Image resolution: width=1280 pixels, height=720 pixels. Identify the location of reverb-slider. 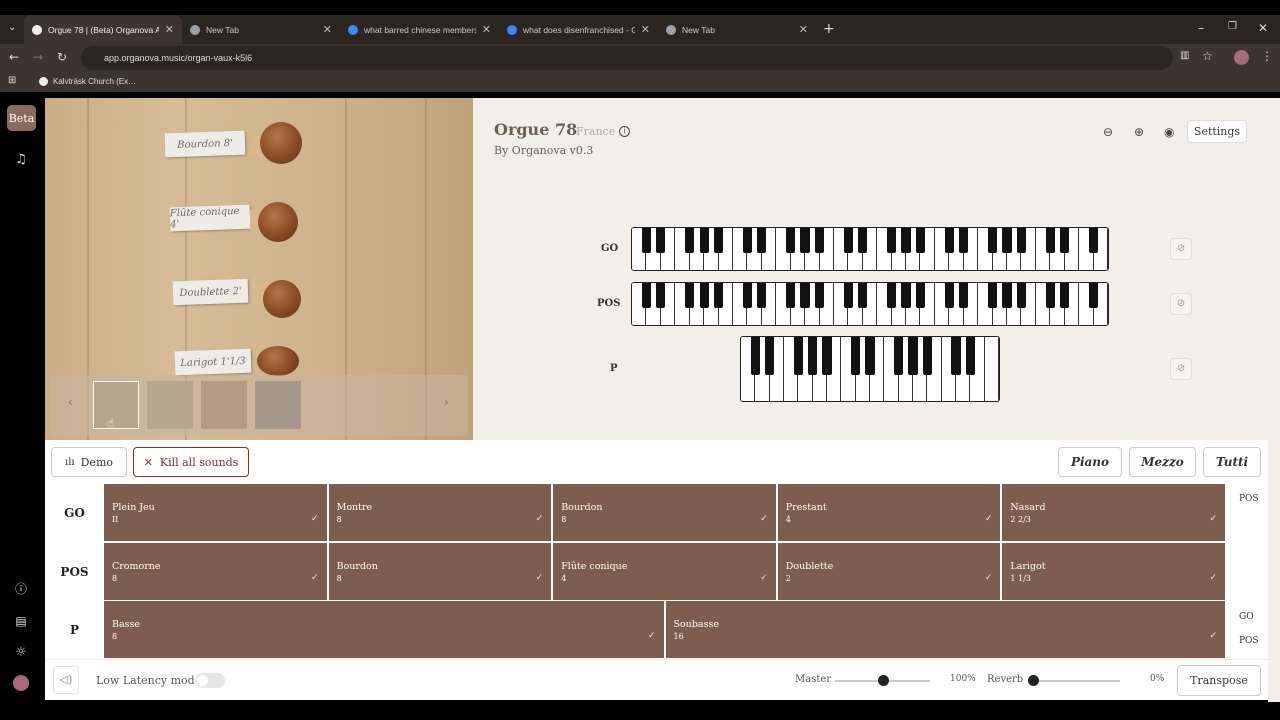
(1074, 681).